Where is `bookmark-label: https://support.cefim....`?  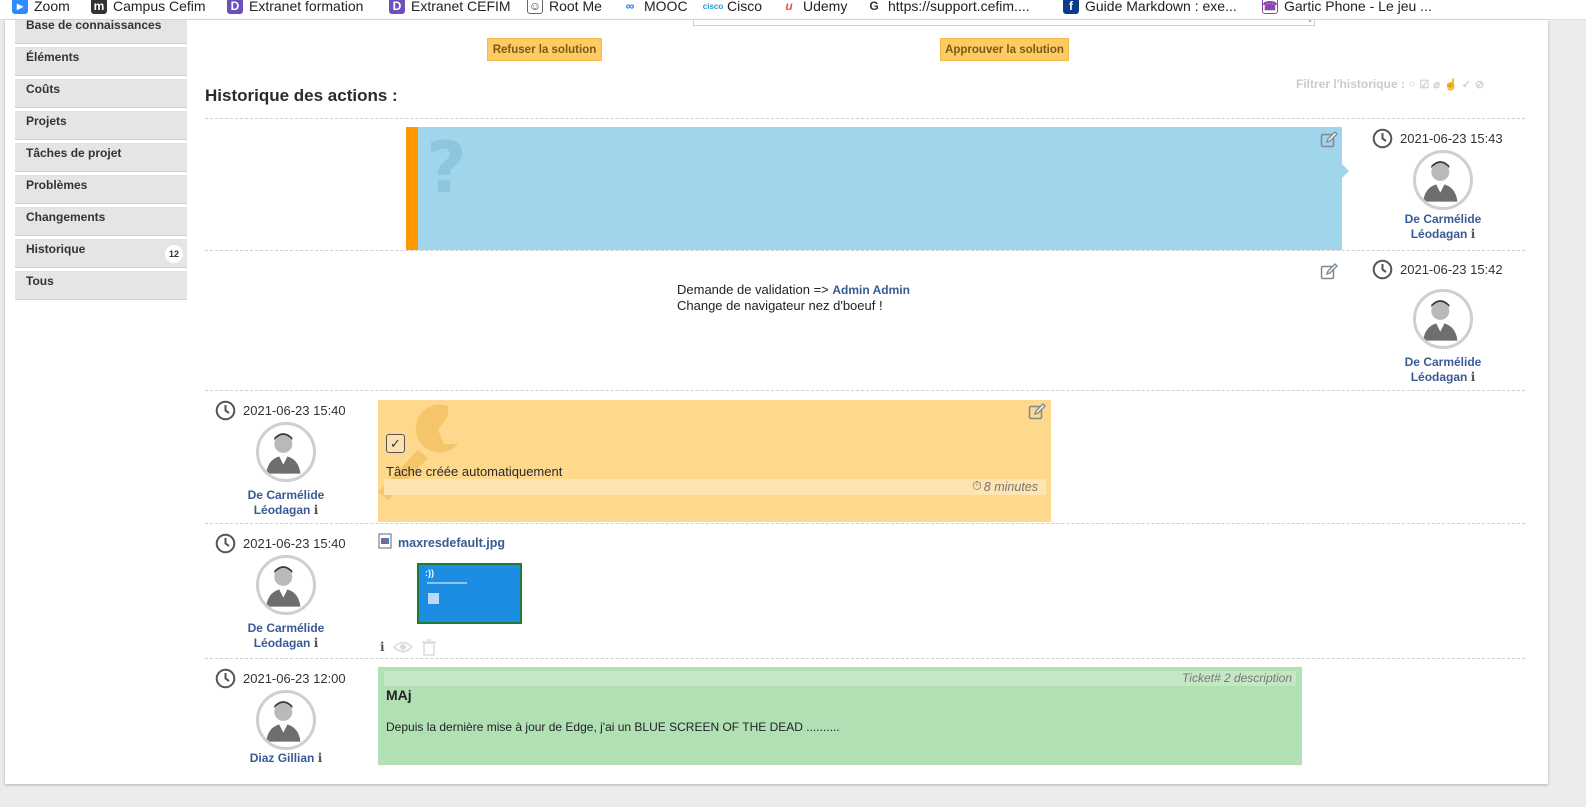 bookmark-label: https://support.cefim.... is located at coordinates (959, 7).